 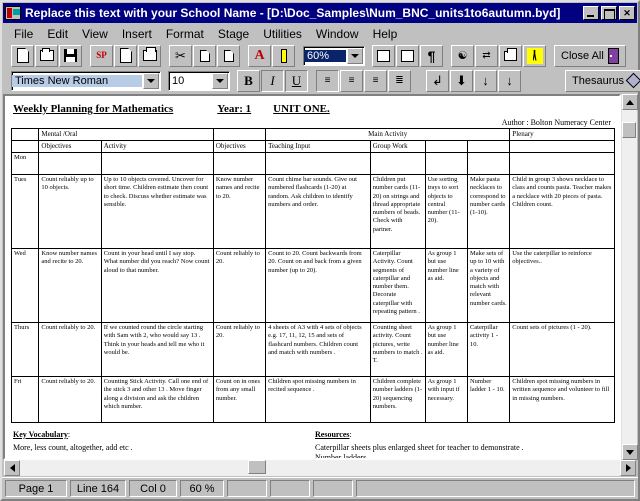 What do you see at coordinates (509, 80) in the screenshot?
I see `move-down-button-3: ↓` at bounding box center [509, 80].